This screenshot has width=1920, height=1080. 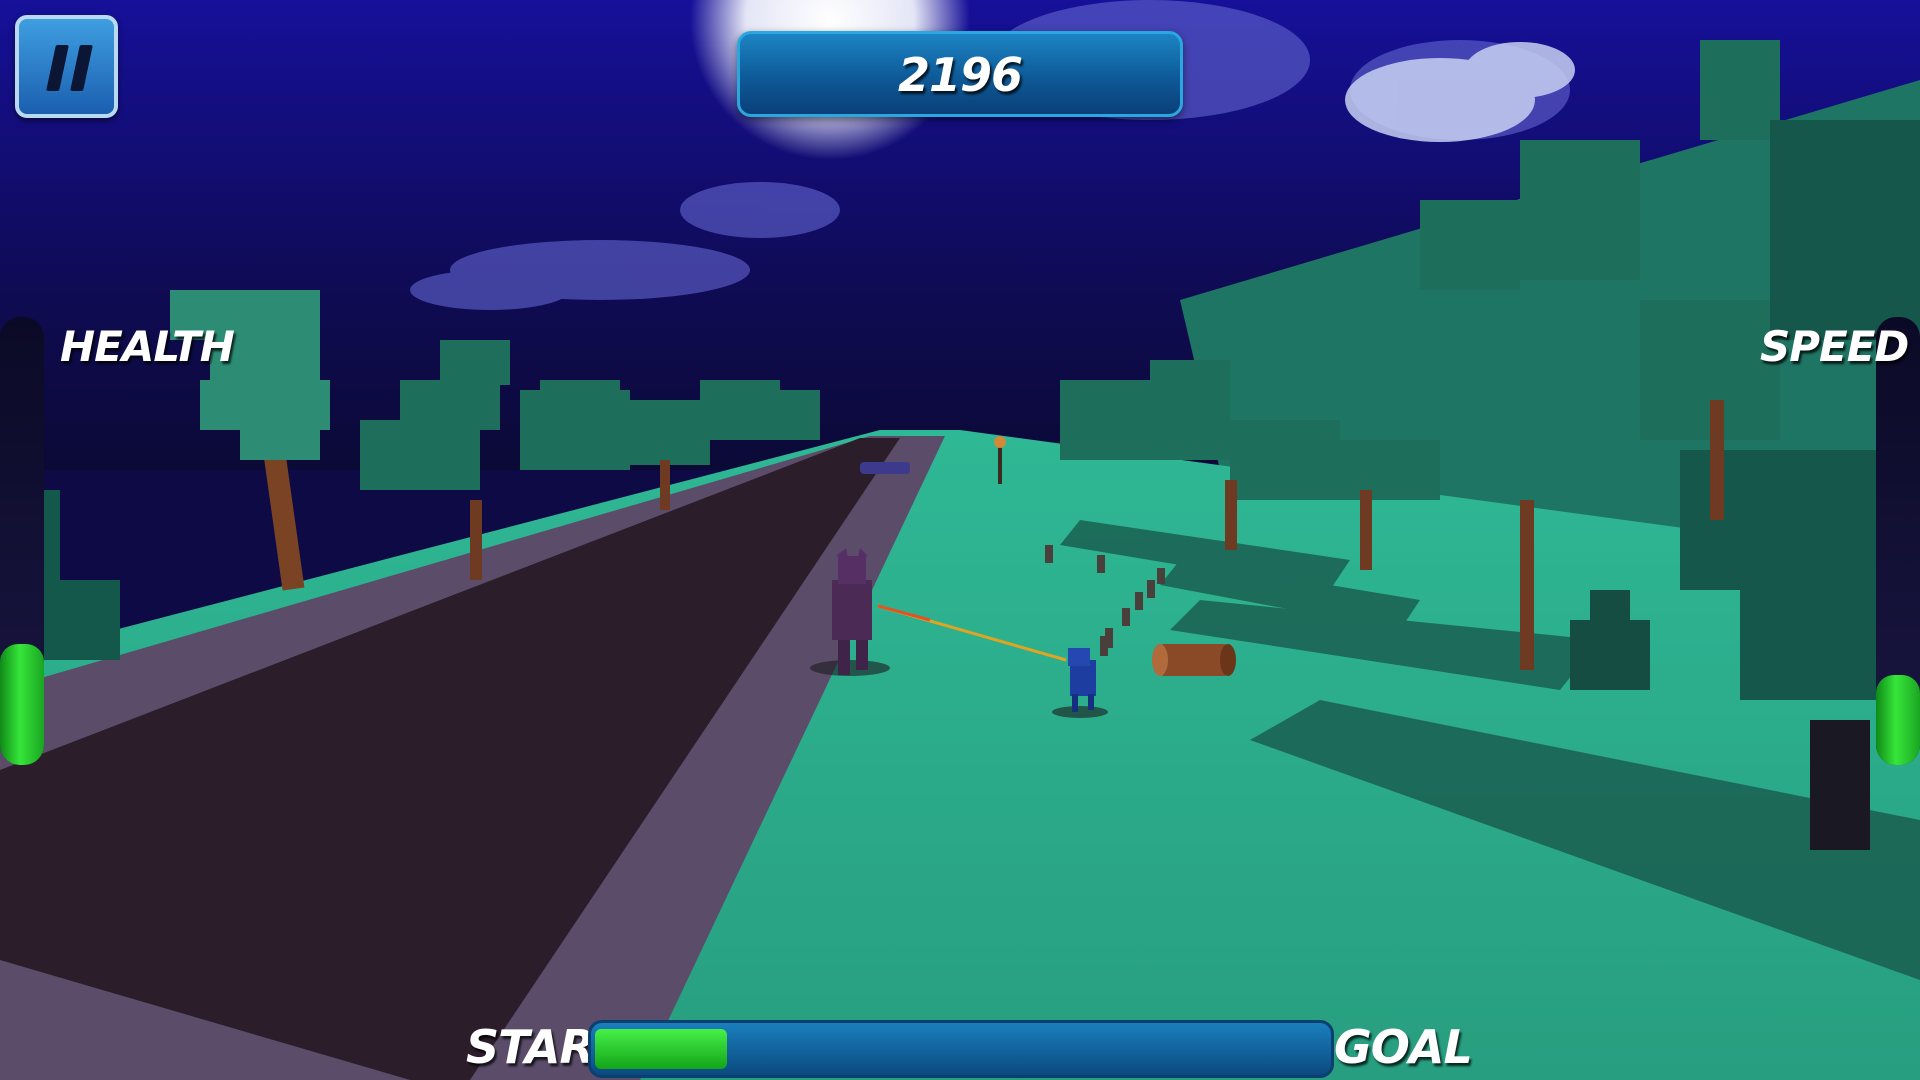 What do you see at coordinates (1194, 660) in the screenshot?
I see `log-obstacle` at bounding box center [1194, 660].